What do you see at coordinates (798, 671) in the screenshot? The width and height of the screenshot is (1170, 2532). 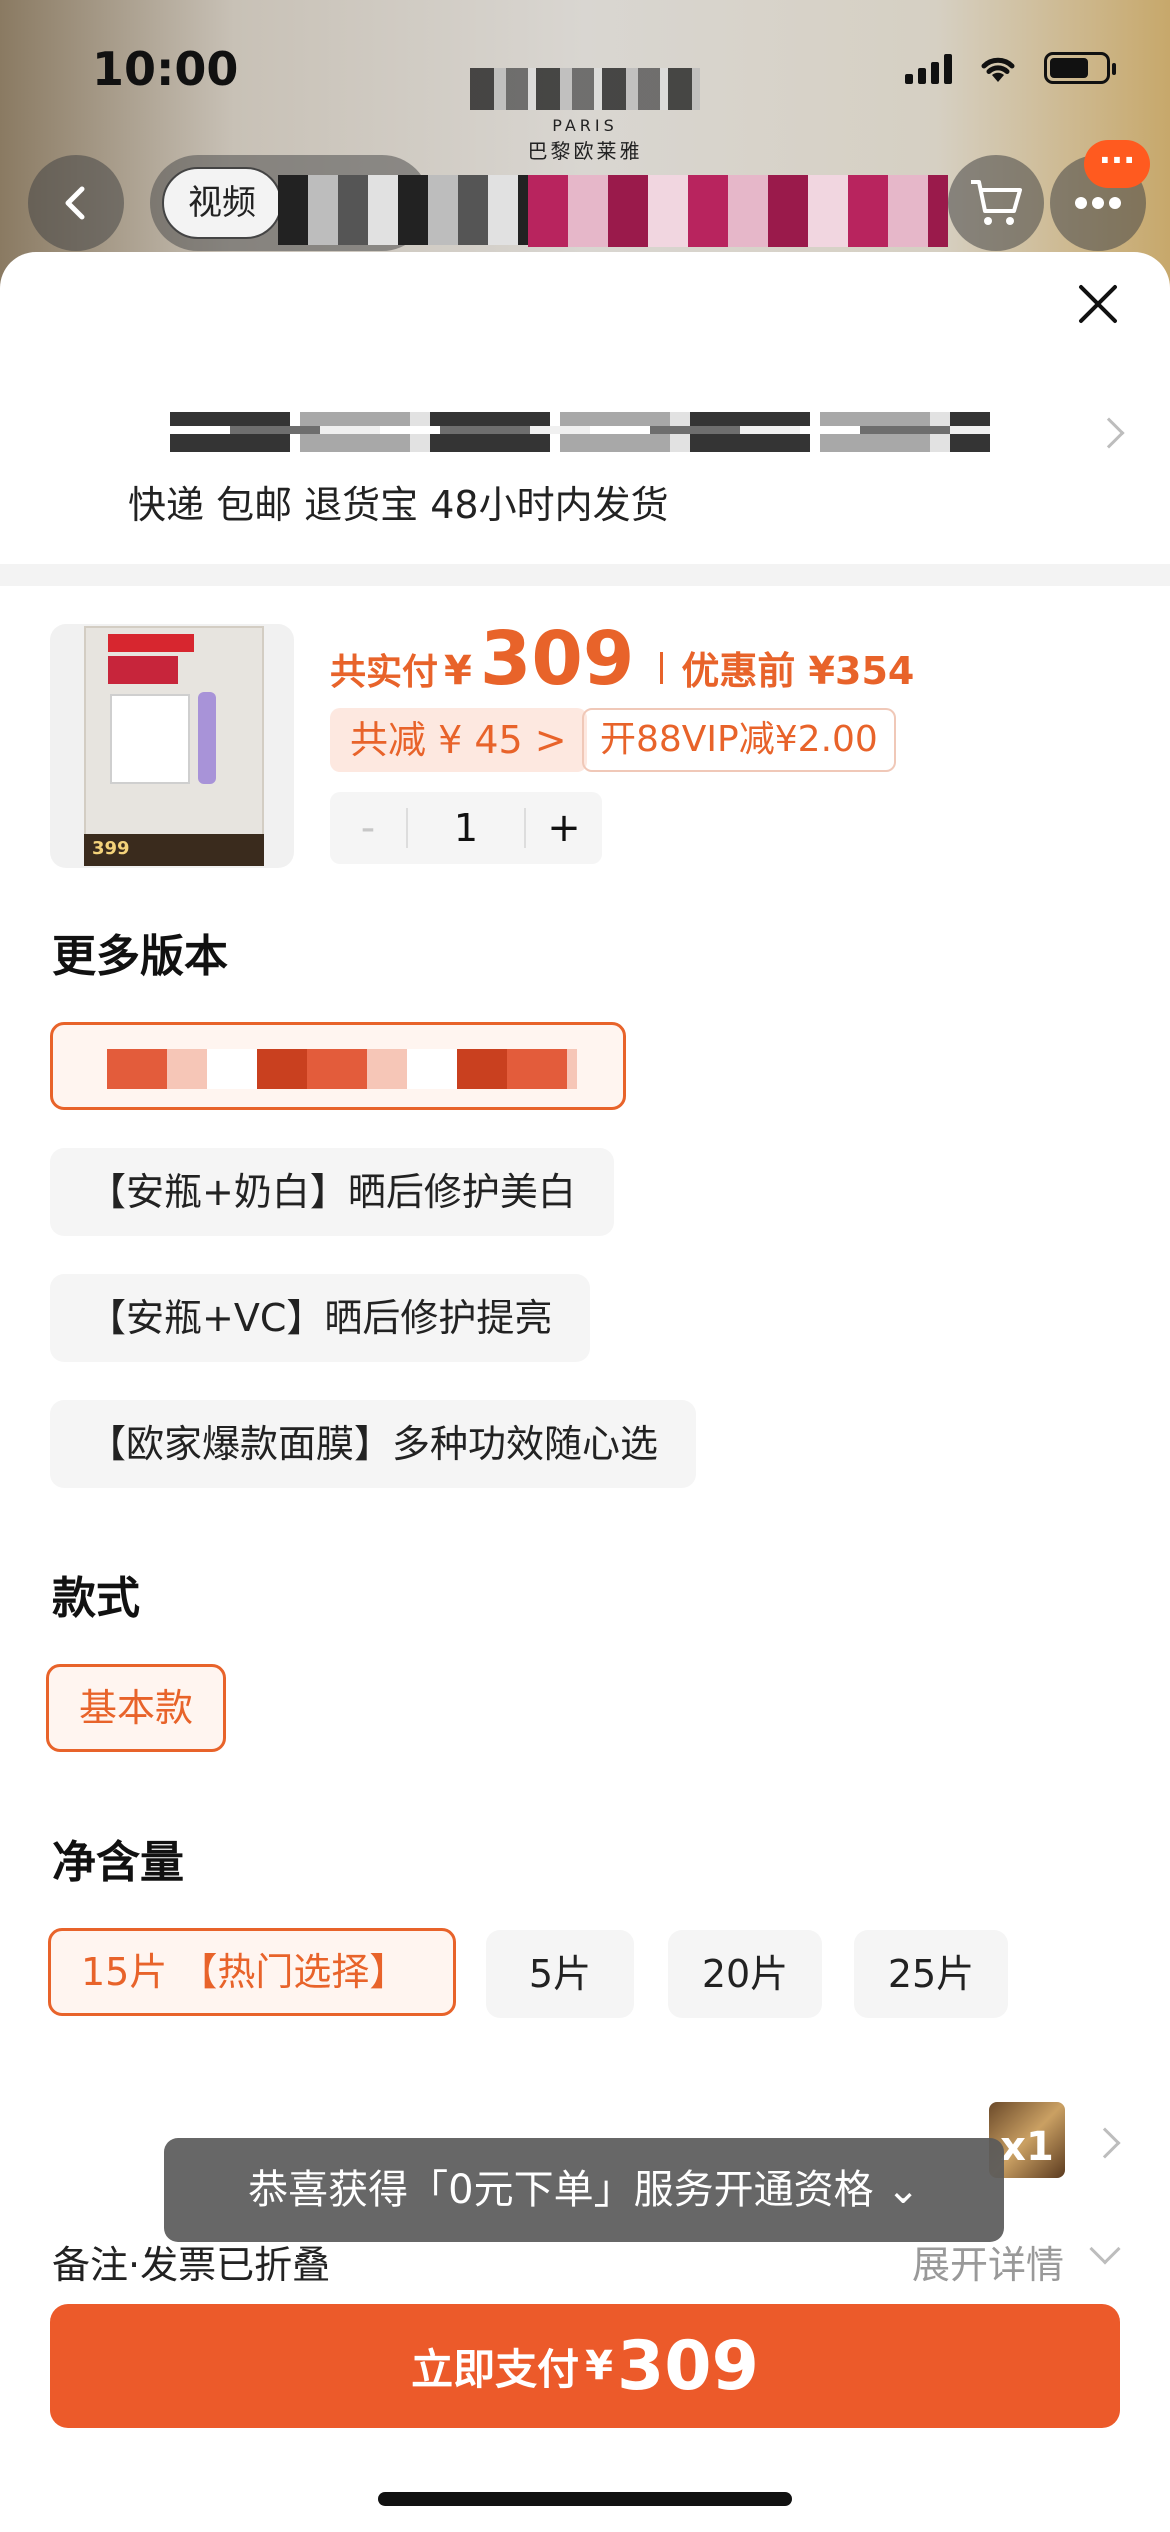 I see `price-before: 优惠前 ¥354` at bounding box center [798, 671].